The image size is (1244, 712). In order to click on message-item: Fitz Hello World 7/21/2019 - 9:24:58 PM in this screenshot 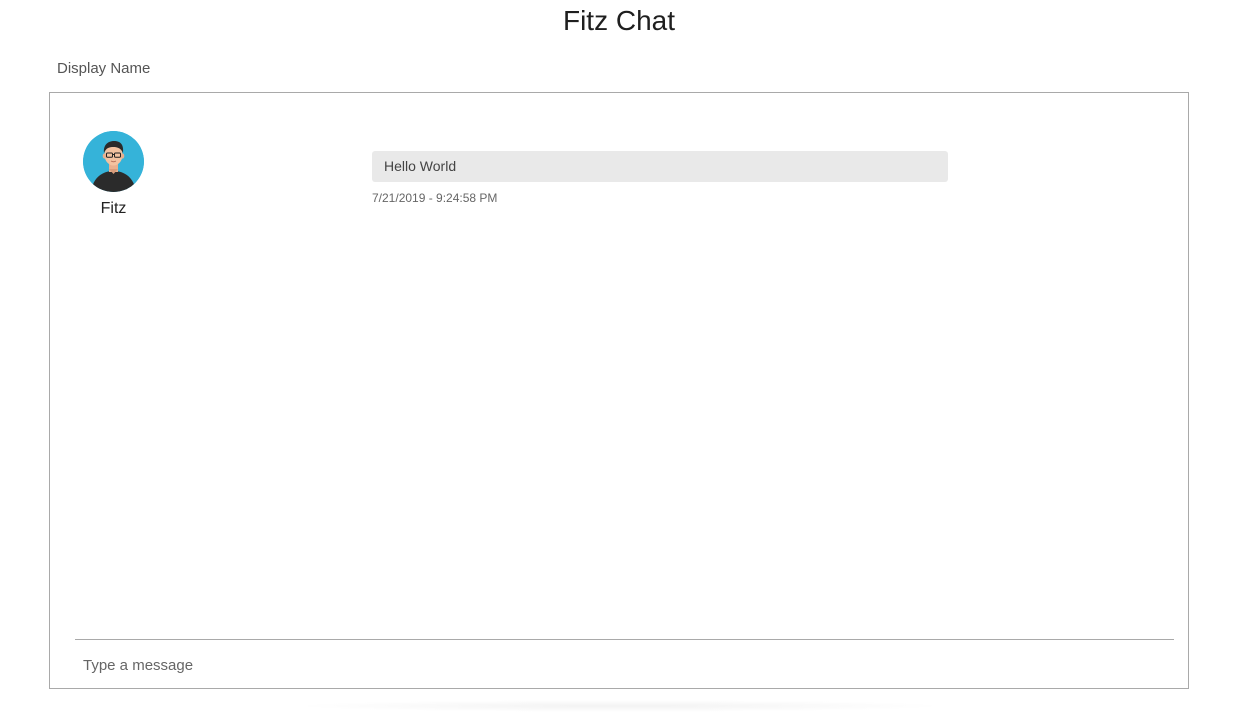, I will do `click(533, 181)`.